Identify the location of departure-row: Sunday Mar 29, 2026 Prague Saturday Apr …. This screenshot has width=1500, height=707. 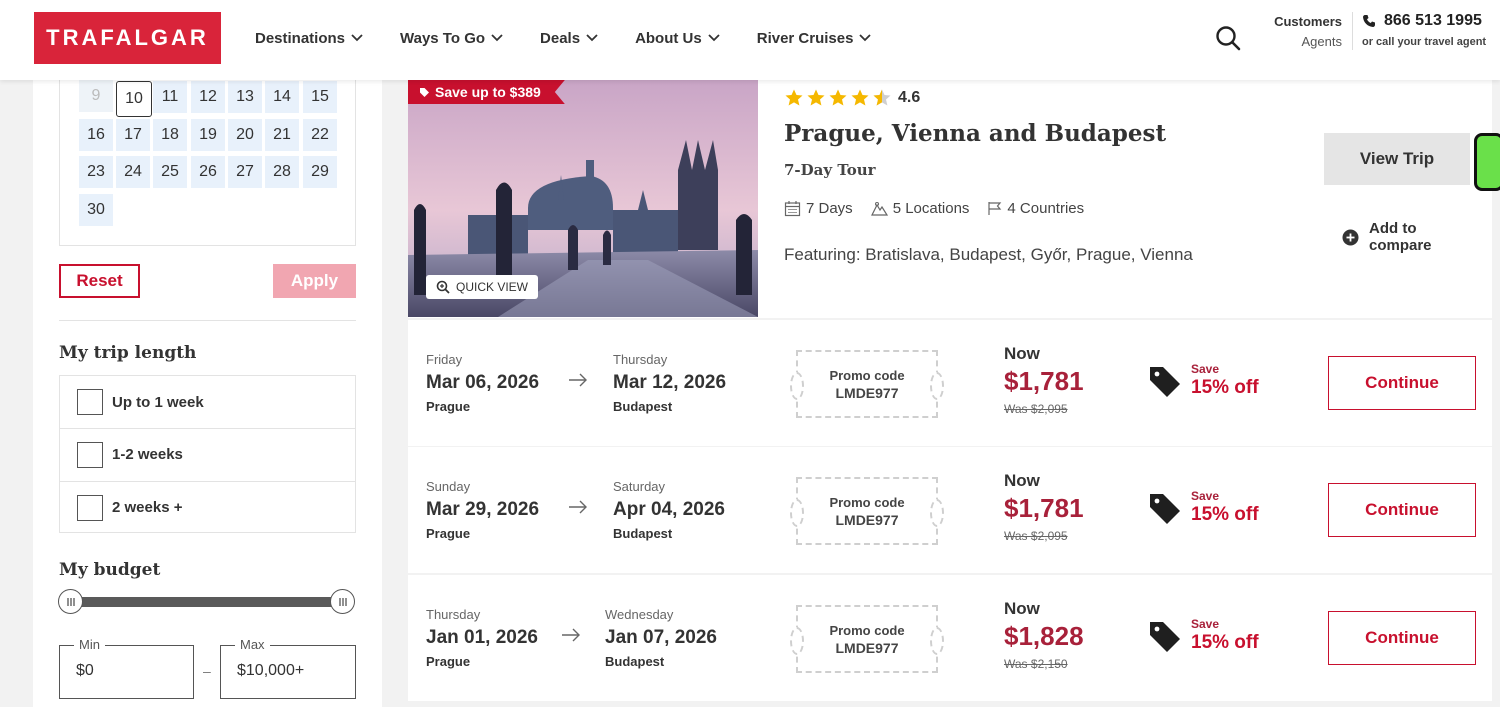
(950, 510).